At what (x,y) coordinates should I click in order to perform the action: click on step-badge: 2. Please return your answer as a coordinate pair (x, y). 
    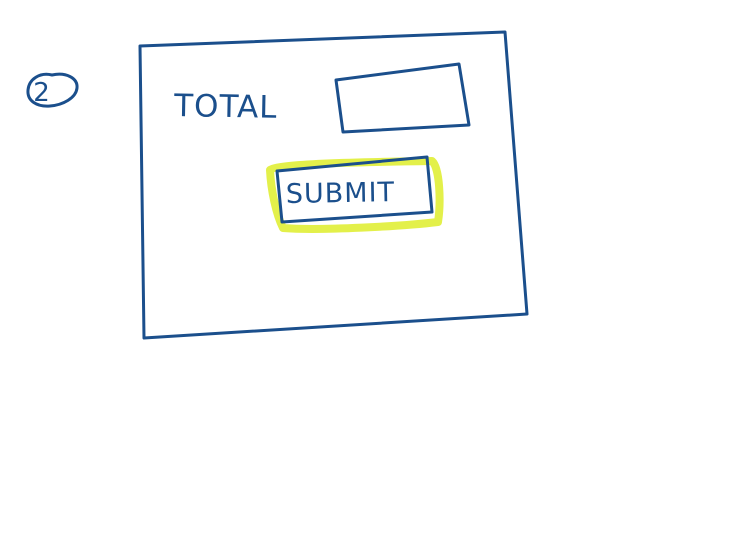
    Looking at the image, I should click on (52, 90).